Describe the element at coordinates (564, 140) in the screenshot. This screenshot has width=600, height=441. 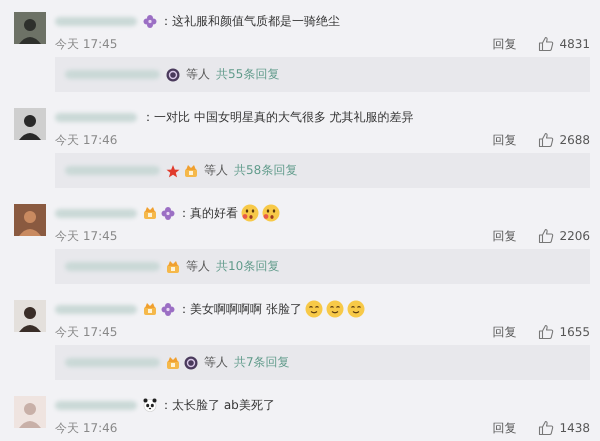
I see `like-button: 2688` at that location.